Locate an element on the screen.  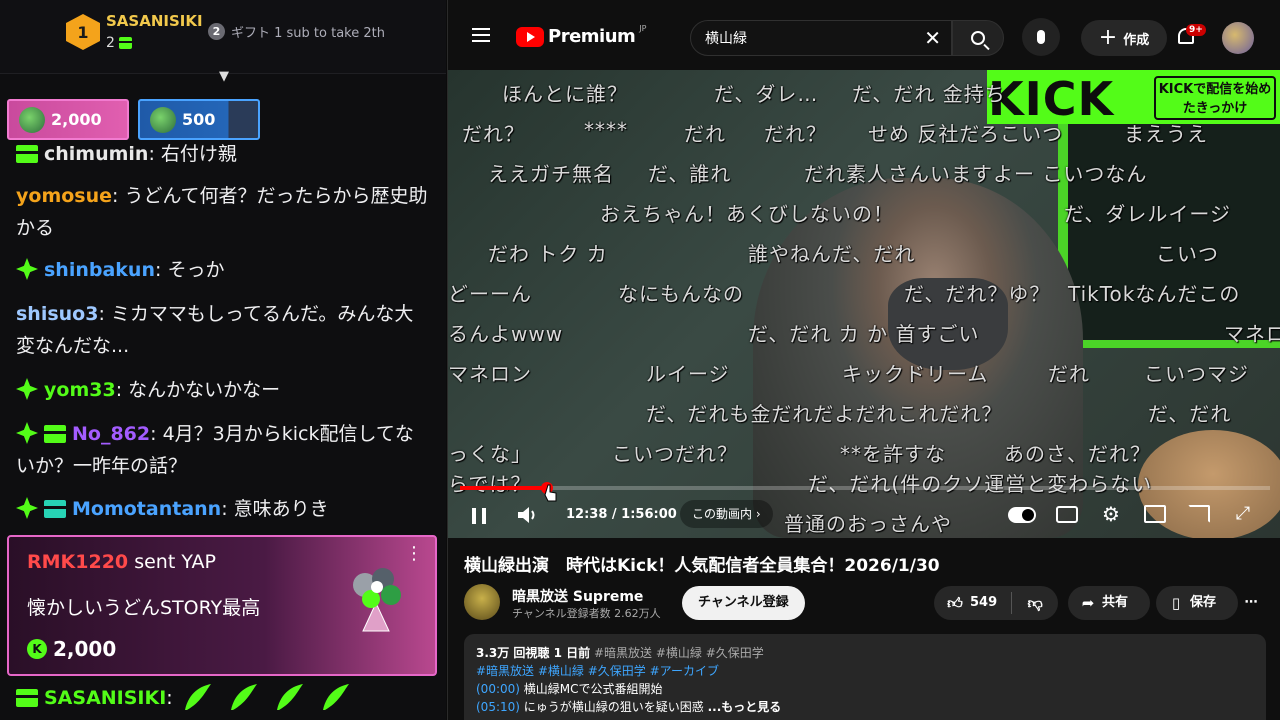
chat-username: yom33 is located at coordinates (80, 390).